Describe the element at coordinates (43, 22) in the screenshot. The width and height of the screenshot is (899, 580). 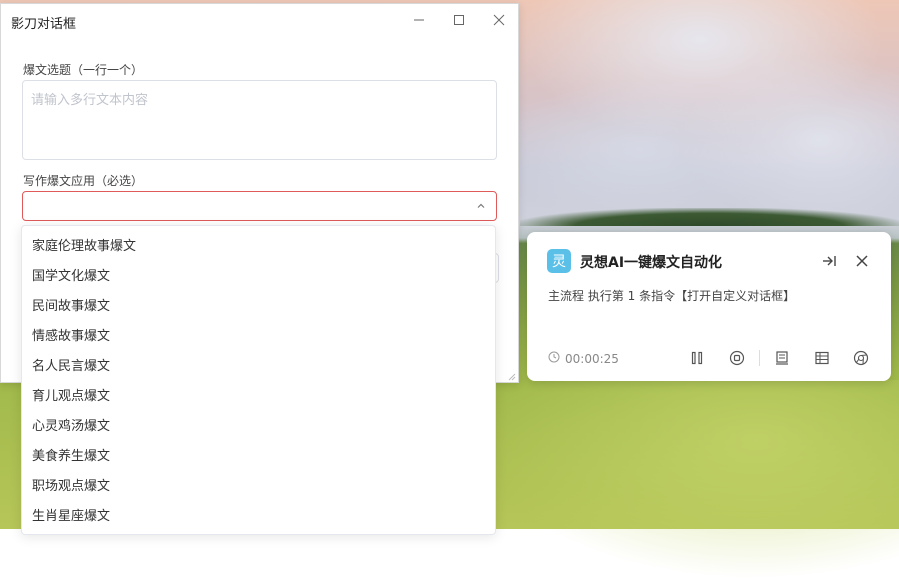
I see `window-title: 影刀对话框` at that location.